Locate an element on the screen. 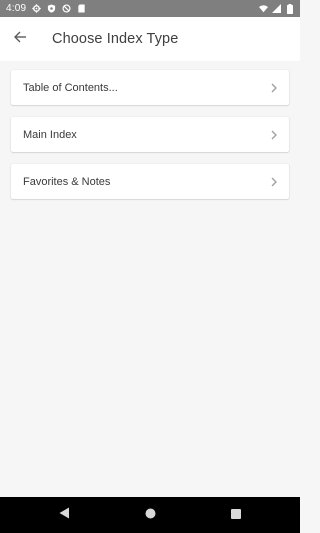  list-item-label: Main Index is located at coordinates (50, 134).